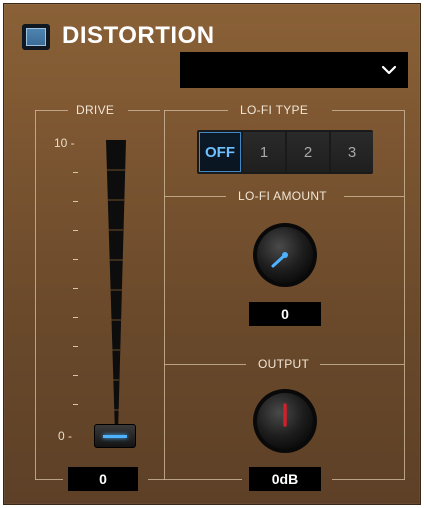 The width and height of the screenshot is (424, 508). What do you see at coordinates (49, 479) in the screenshot?
I see `drive-frame-bottom-left` at bounding box center [49, 479].